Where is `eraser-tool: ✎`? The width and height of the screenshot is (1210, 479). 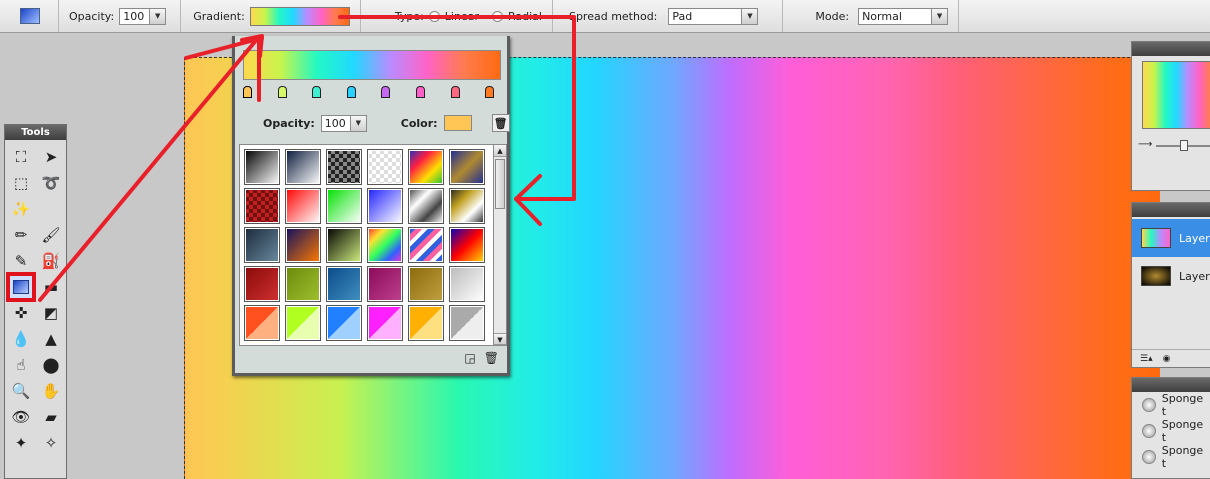 eraser-tool: ✎ is located at coordinates (21, 261).